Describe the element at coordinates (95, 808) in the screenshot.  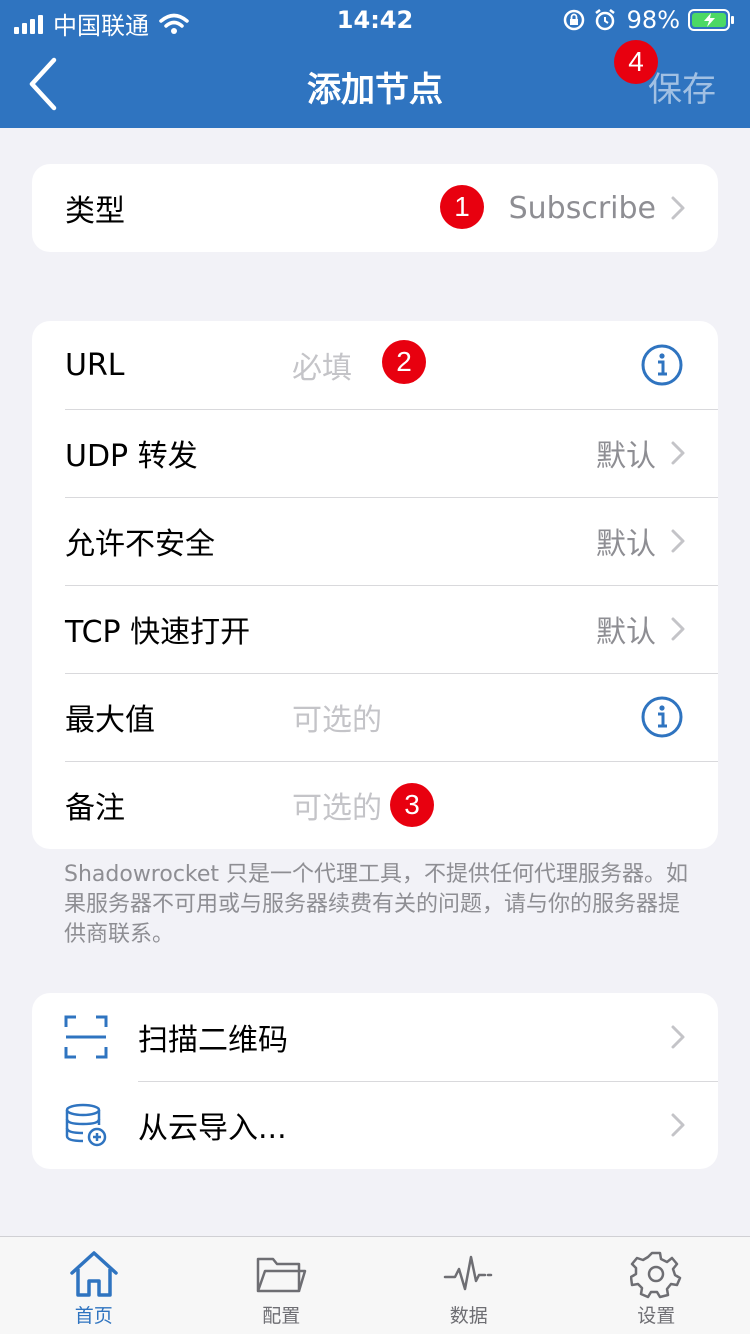
I see `remark-label: 备注` at that location.